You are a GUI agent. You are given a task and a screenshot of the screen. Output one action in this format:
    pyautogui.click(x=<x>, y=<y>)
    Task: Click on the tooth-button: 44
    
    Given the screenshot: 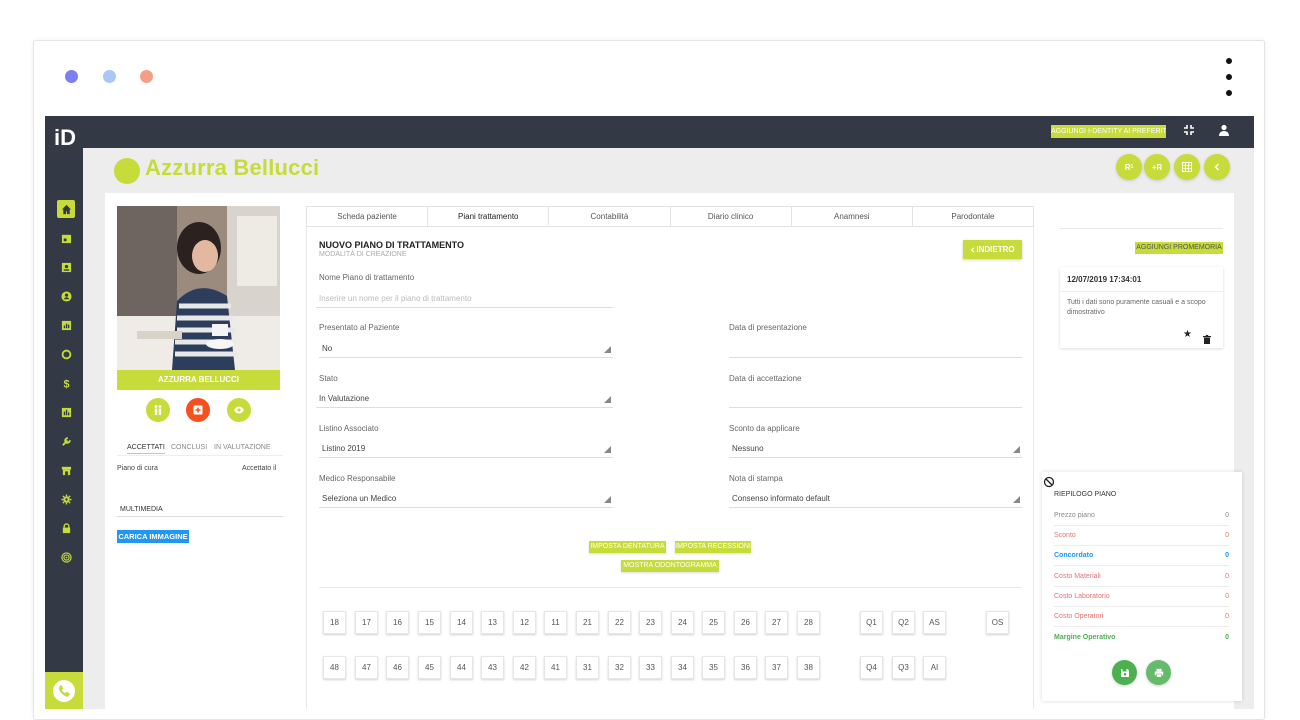 What is the action you would take?
    pyautogui.click(x=461, y=667)
    